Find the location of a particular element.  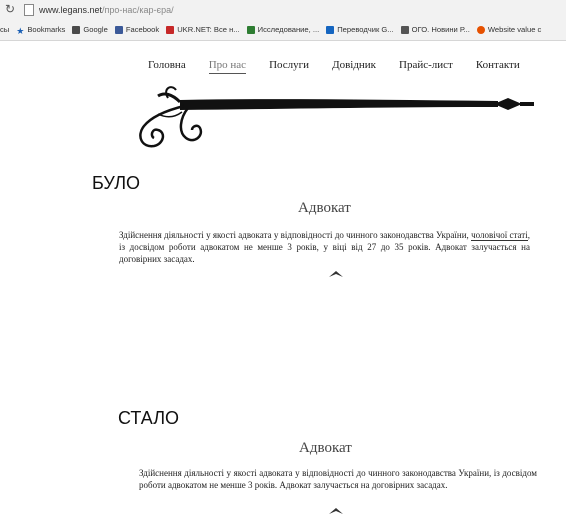

bookmark-website-value: Website value c is located at coordinates (508, 29).